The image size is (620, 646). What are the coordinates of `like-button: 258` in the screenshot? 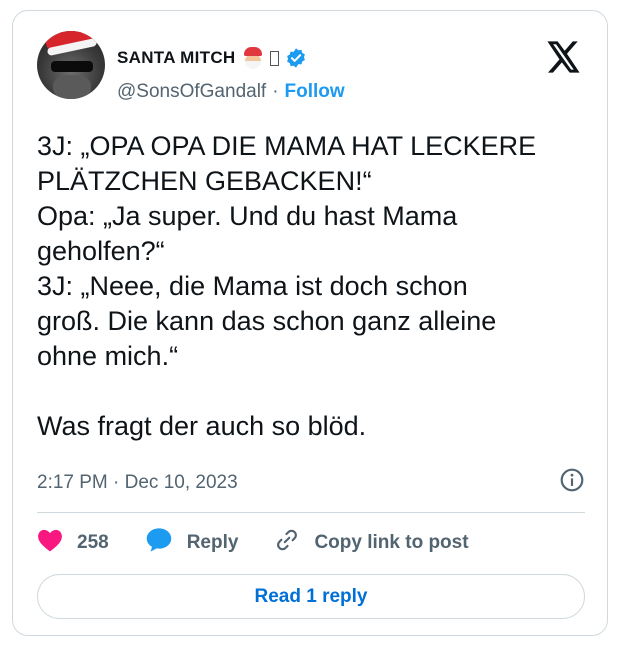 It's located at (73, 543).